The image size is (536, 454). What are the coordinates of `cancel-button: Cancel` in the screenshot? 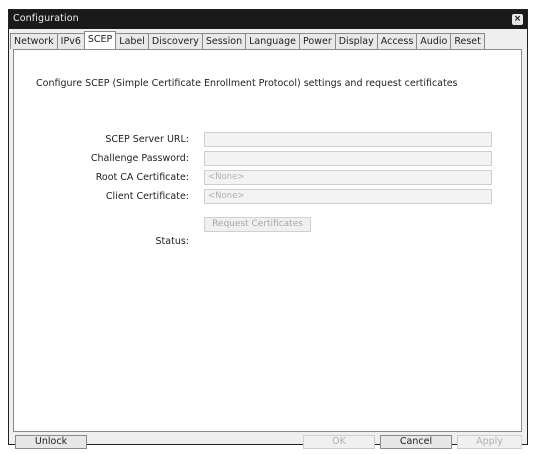 It's located at (416, 442).